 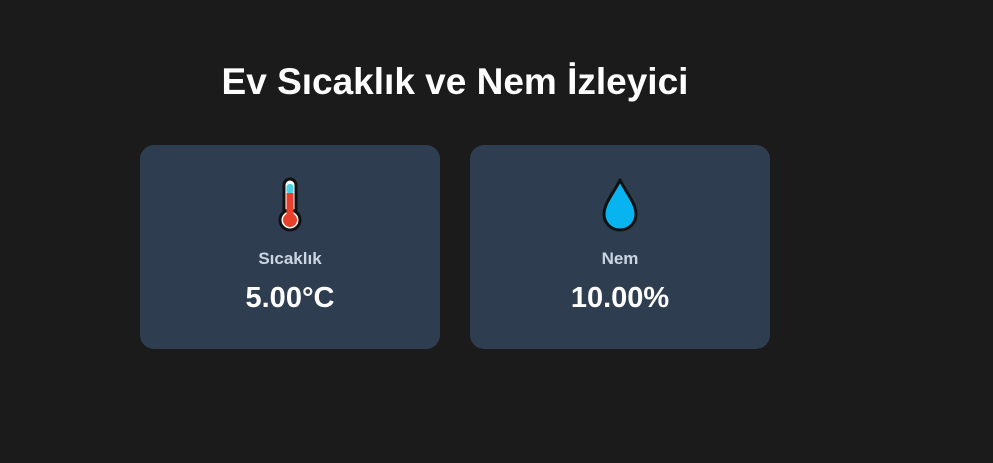 I want to click on page-title: Ev Sıcaklık ve Nem İzleyici, so click(x=455, y=81).